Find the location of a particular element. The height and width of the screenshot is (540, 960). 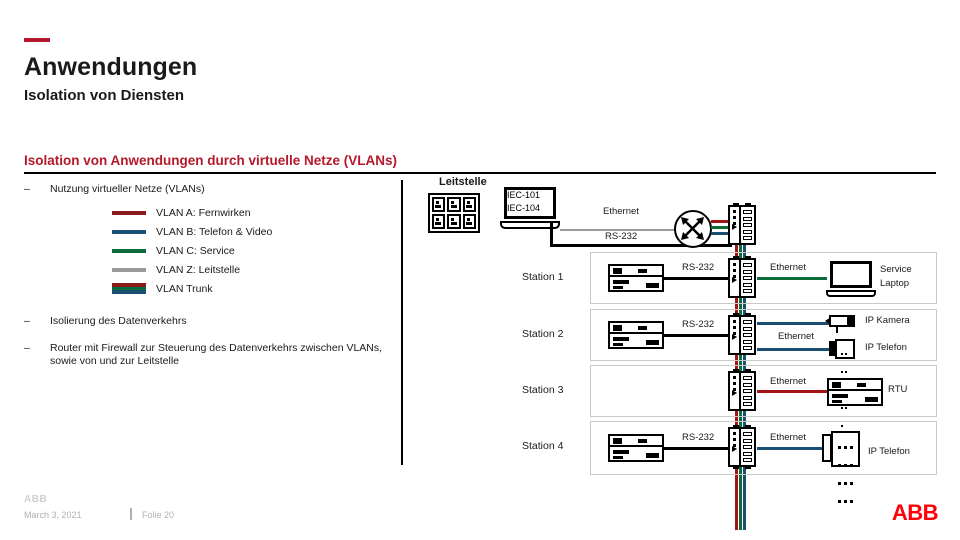

rtu-terminal is located at coordinates (652, 455).